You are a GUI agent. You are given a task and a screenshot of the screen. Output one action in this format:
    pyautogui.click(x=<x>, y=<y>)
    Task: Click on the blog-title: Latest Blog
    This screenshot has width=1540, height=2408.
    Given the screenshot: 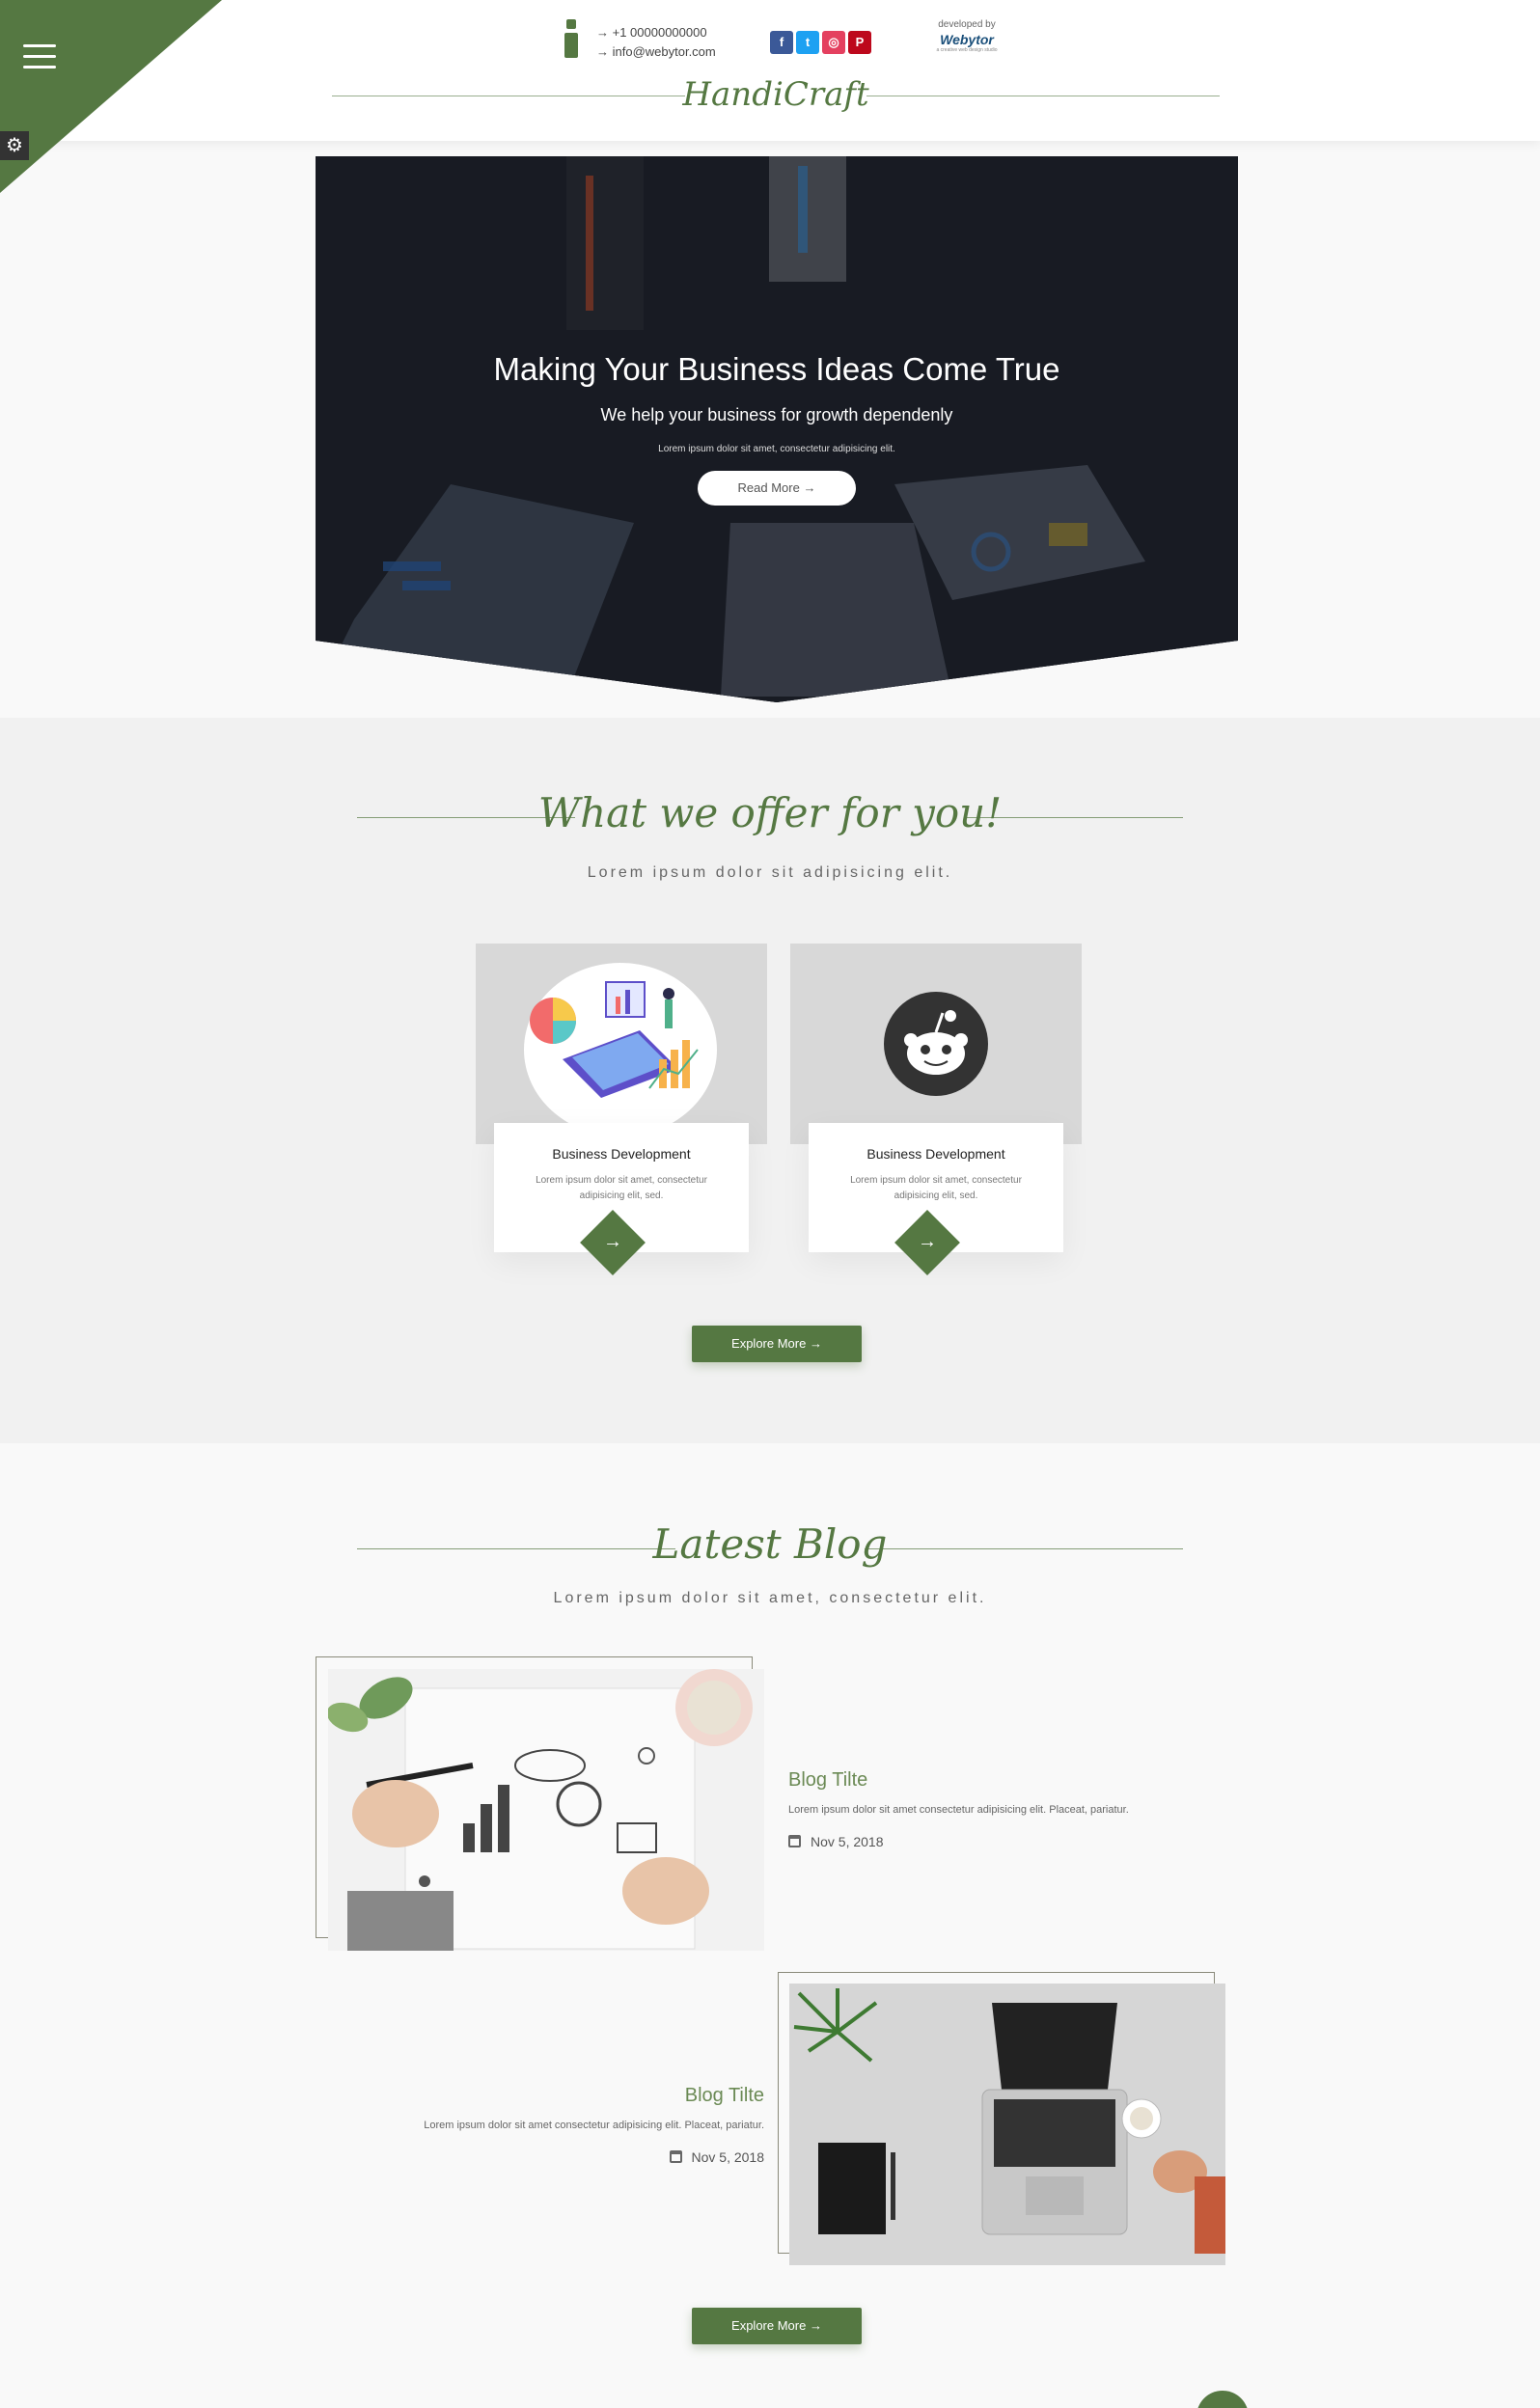 What is the action you would take?
    pyautogui.click(x=770, y=1544)
    